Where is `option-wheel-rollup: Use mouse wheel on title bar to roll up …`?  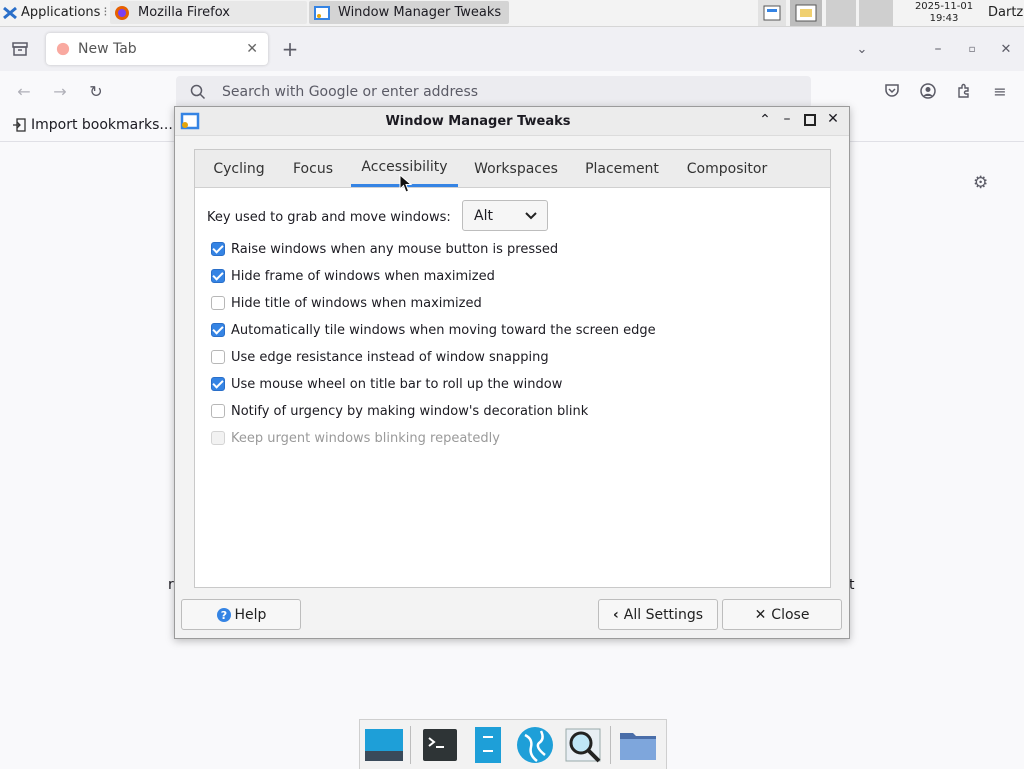 option-wheel-rollup: Use mouse wheel on title bar to roll up … is located at coordinates (386, 384).